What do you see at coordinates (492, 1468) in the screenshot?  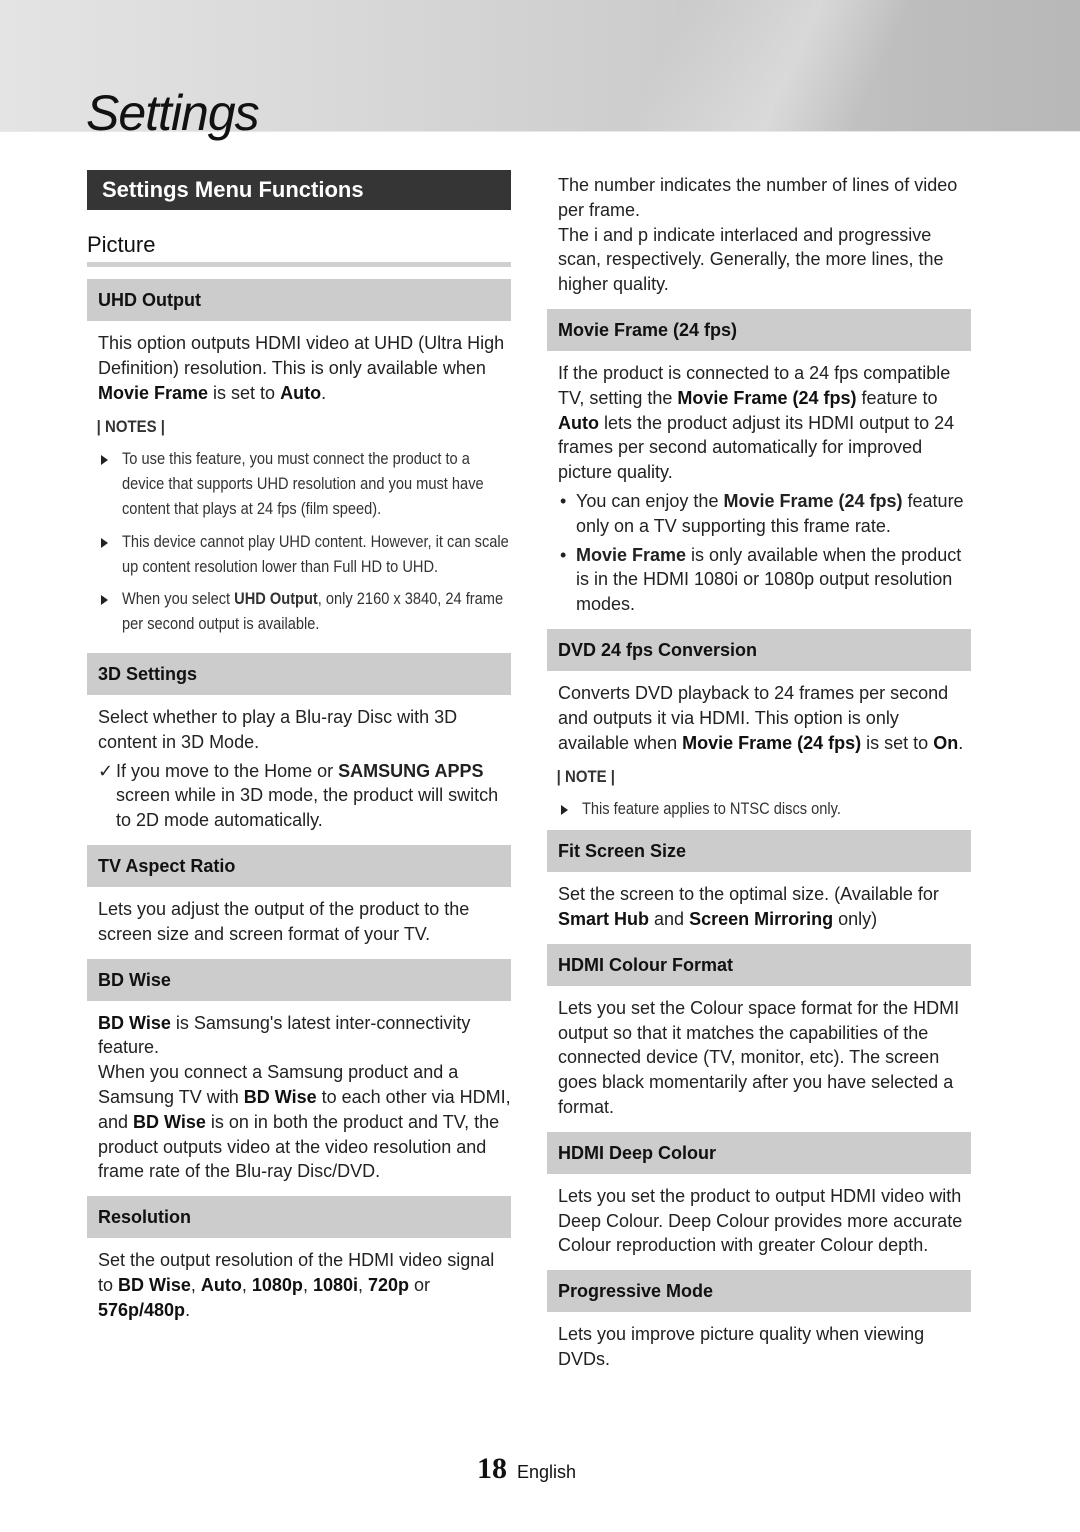 I see `page-number: 18` at bounding box center [492, 1468].